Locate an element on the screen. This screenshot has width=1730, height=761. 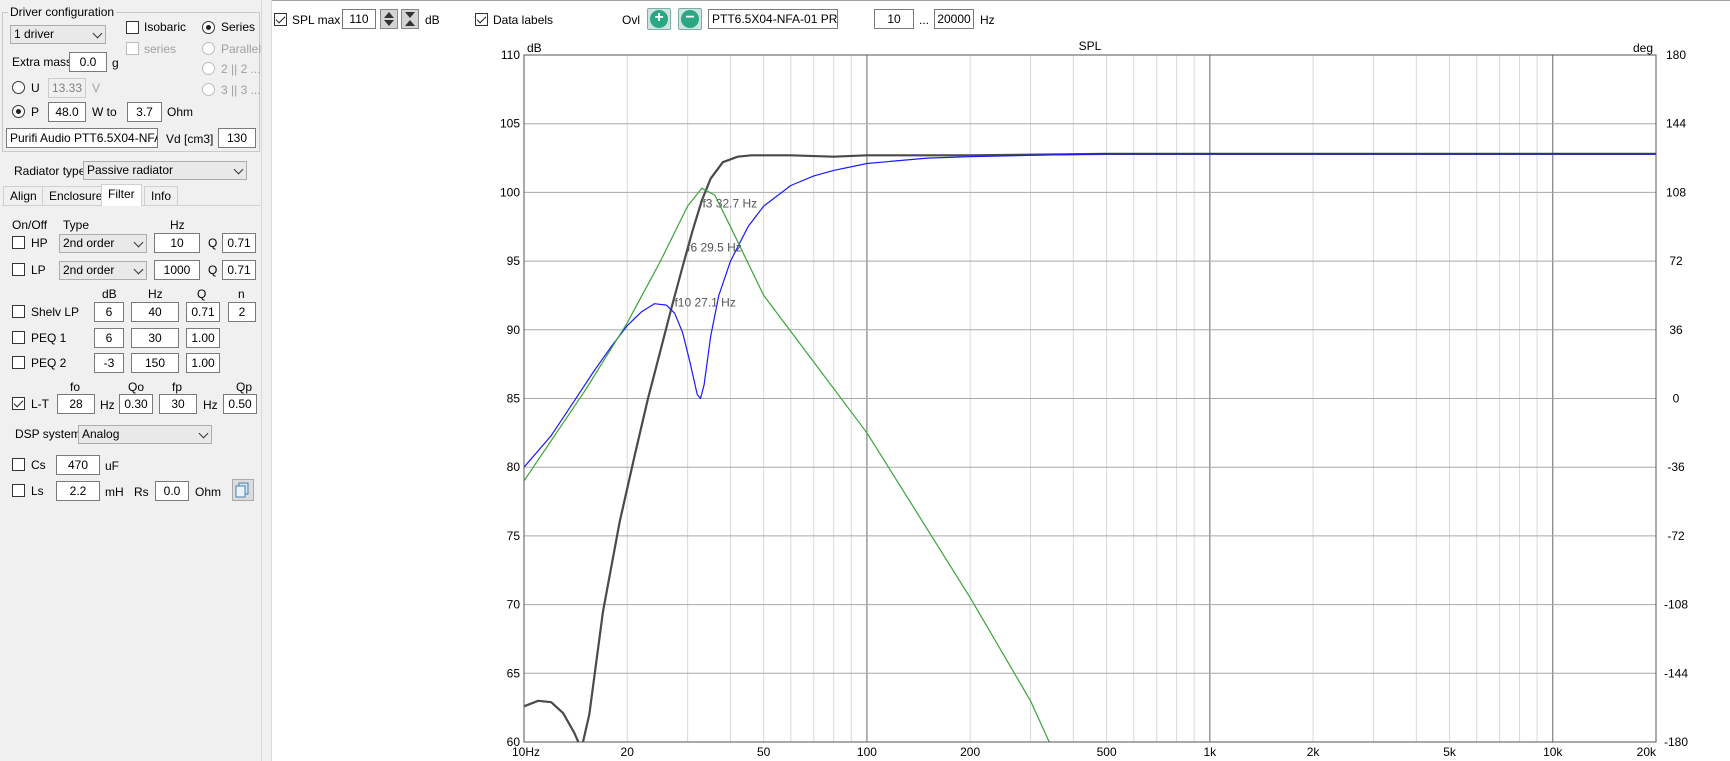
chart-title: SPL is located at coordinates (1090, 46).